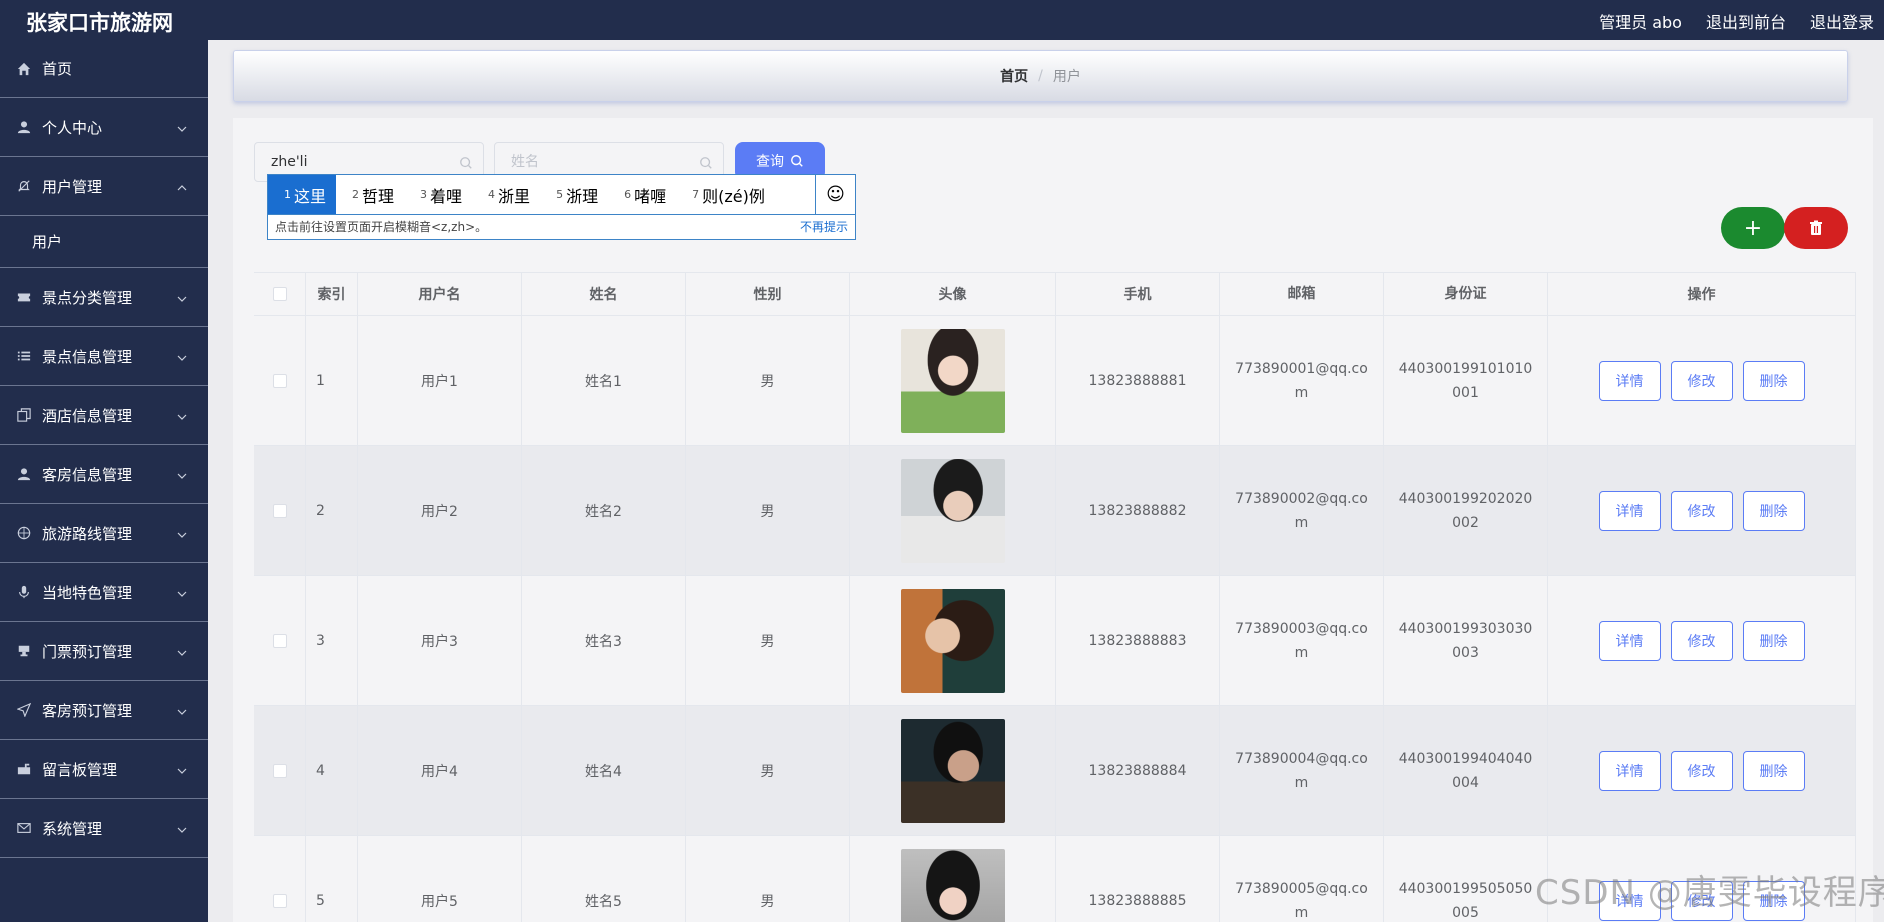 The width and height of the screenshot is (1884, 922). I want to click on plus-icon: +, so click(1753, 228).